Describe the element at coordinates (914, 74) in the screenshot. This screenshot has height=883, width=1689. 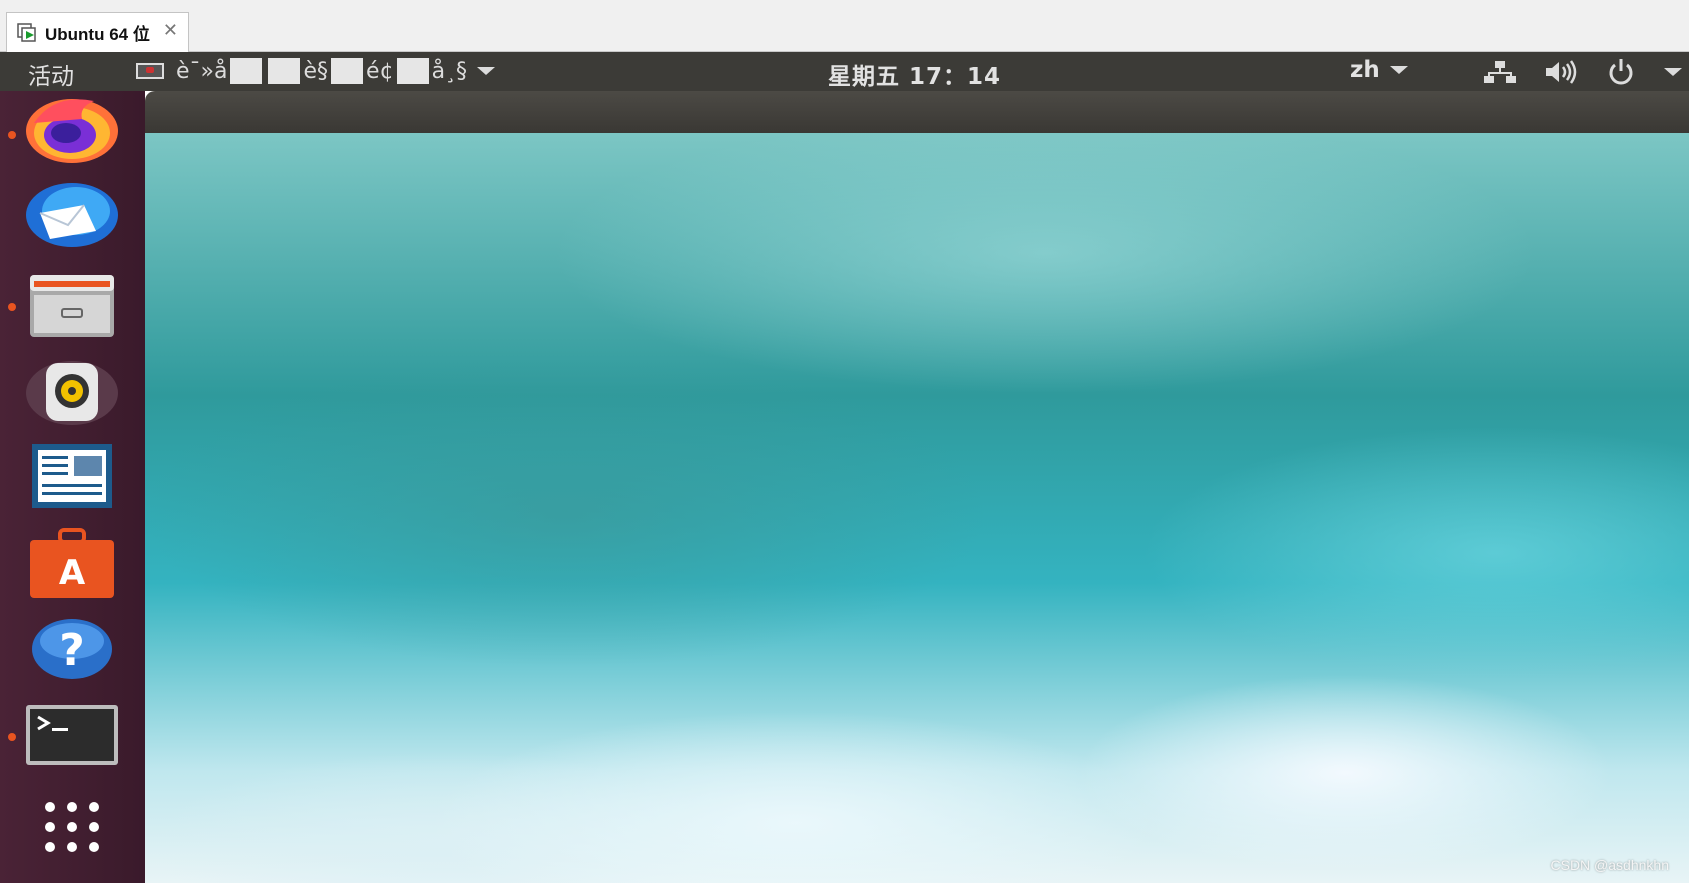
I see `clock: 星期五 17：14` at that location.